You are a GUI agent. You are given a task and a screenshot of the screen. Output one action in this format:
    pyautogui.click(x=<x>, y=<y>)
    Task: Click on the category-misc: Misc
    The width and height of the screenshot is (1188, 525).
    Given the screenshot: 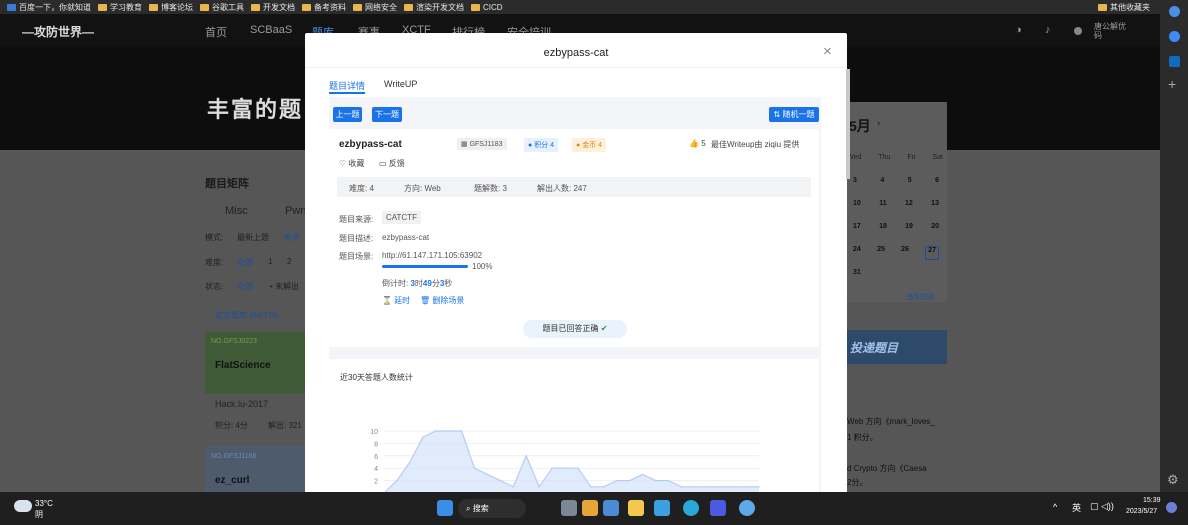 What is the action you would take?
    pyautogui.click(x=236, y=211)
    